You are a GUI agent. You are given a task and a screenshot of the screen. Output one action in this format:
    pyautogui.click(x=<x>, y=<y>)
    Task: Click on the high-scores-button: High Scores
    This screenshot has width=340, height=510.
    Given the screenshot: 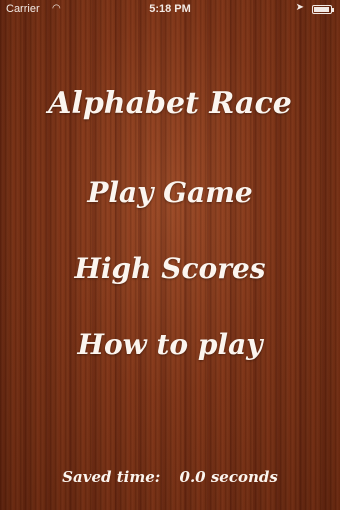 What is the action you would take?
    pyautogui.click(x=170, y=268)
    